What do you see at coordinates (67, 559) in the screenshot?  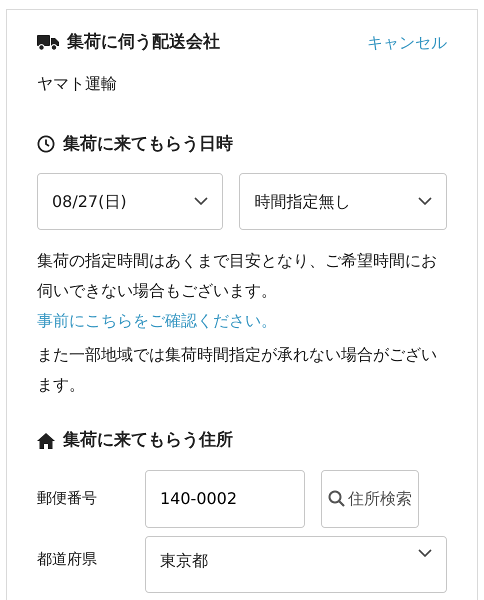 I see `field-label: 都道府県` at bounding box center [67, 559].